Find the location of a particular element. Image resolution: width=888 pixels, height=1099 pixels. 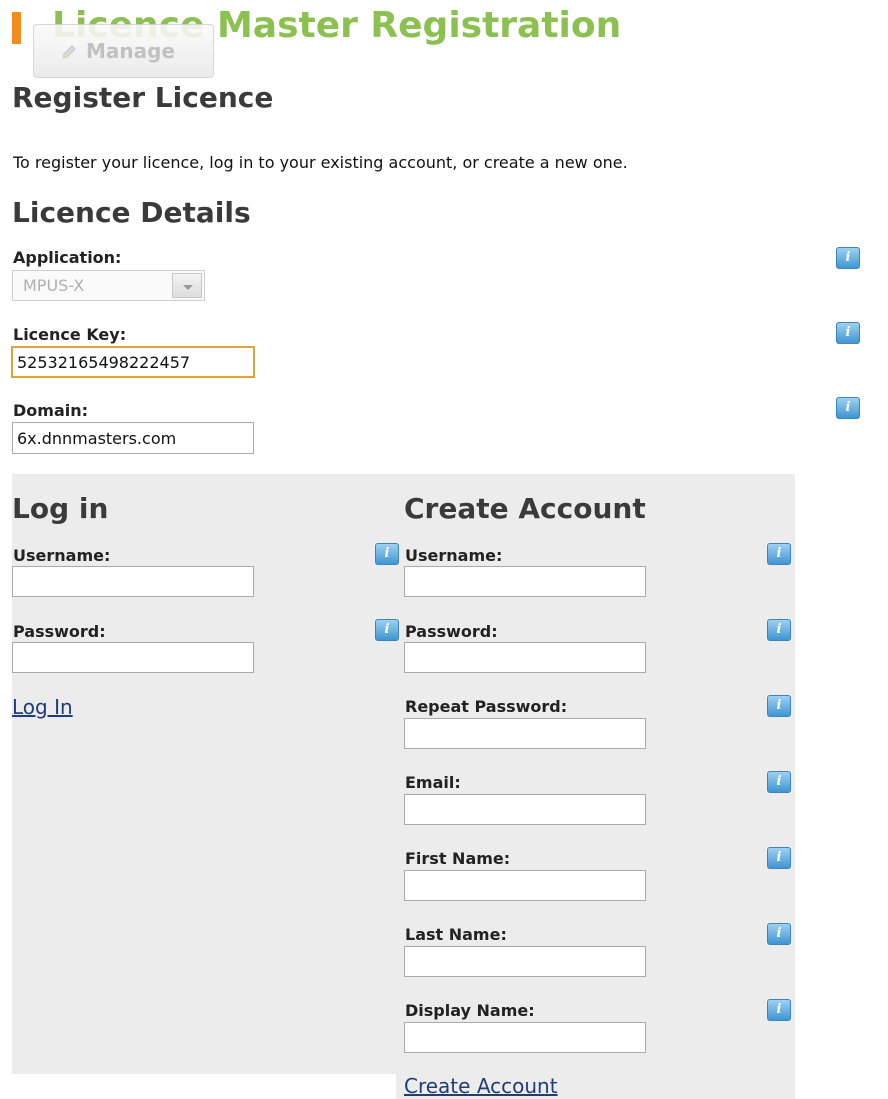

last-name-label: Last Name: is located at coordinates (456, 934).